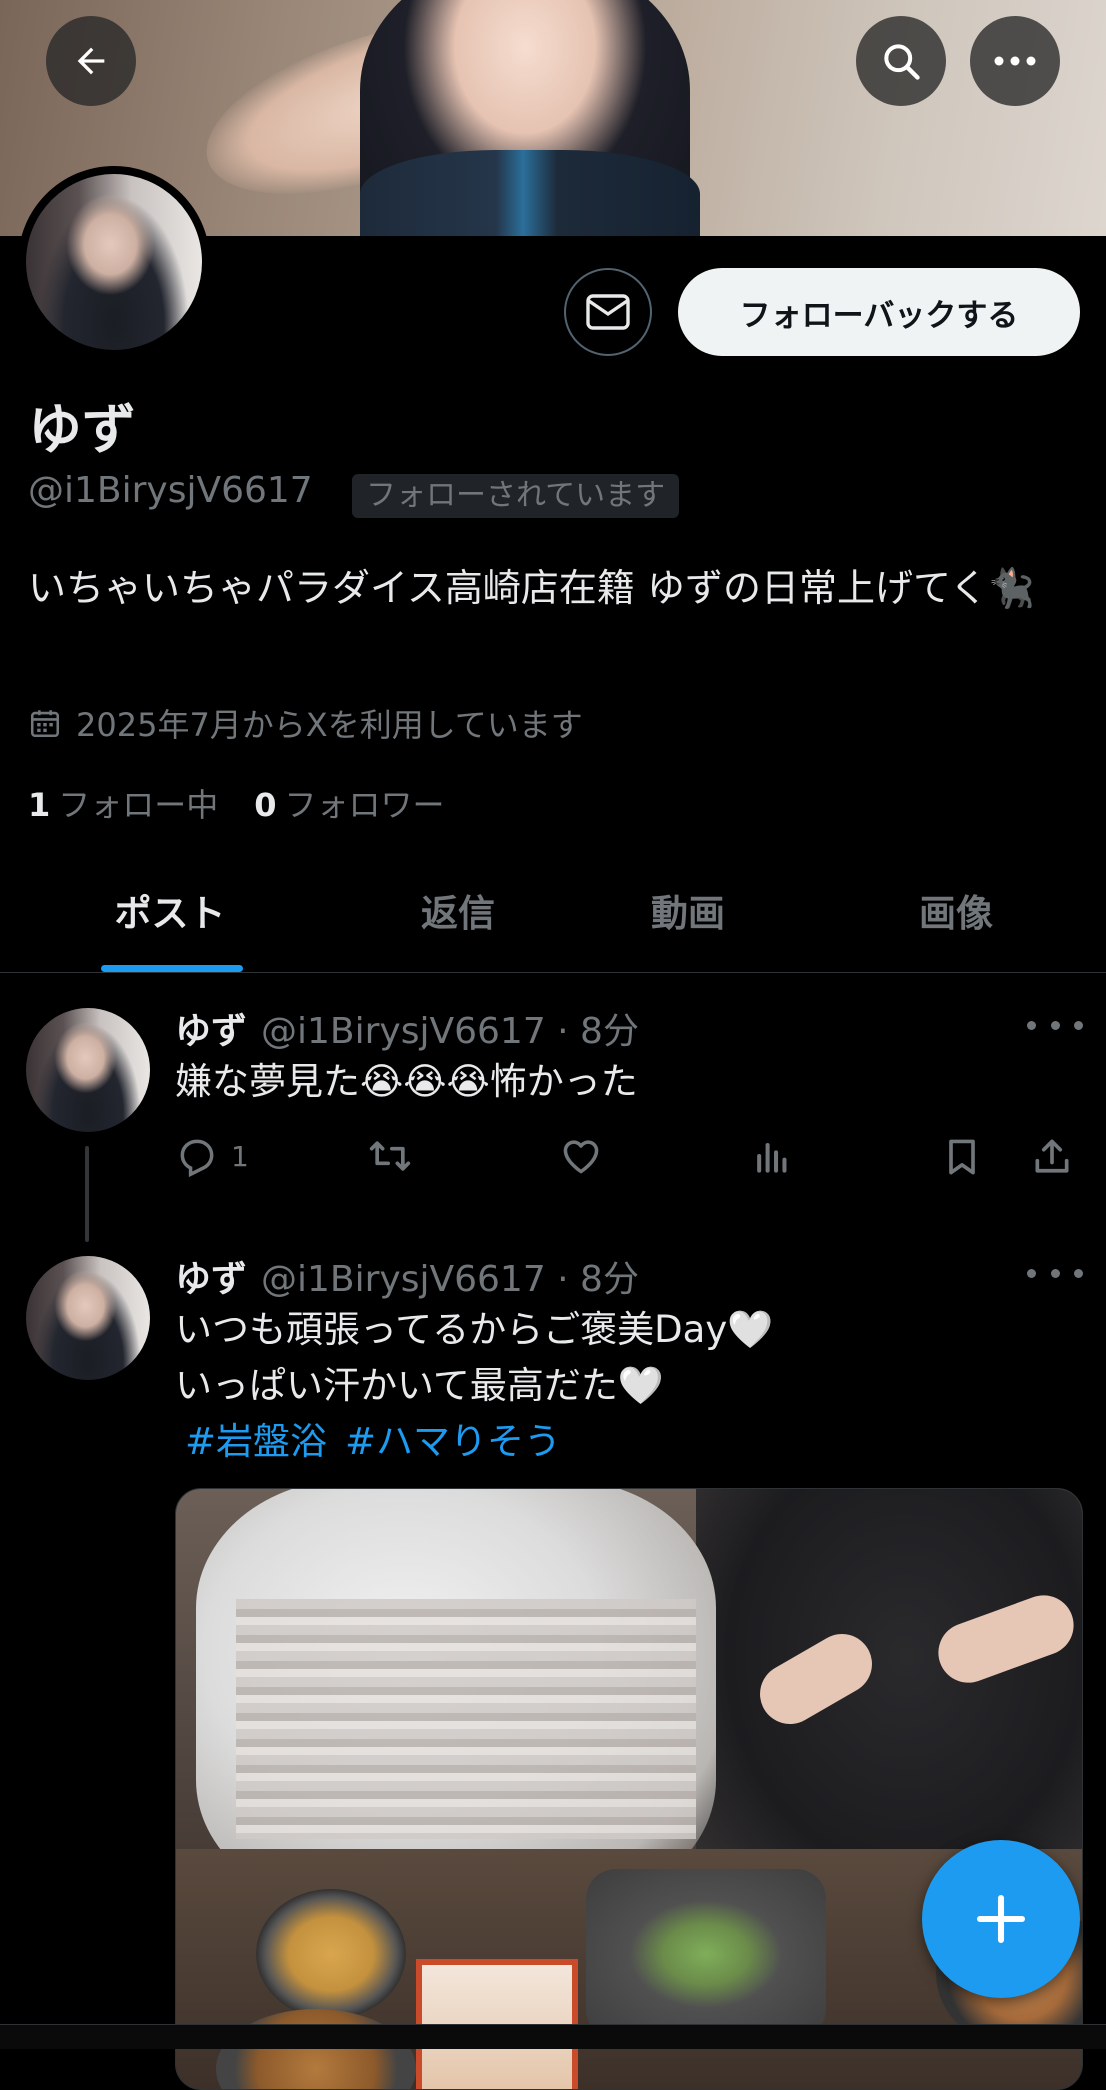  Describe the element at coordinates (240, 1156) in the screenshot. I see `reply-count: 1` at that location.